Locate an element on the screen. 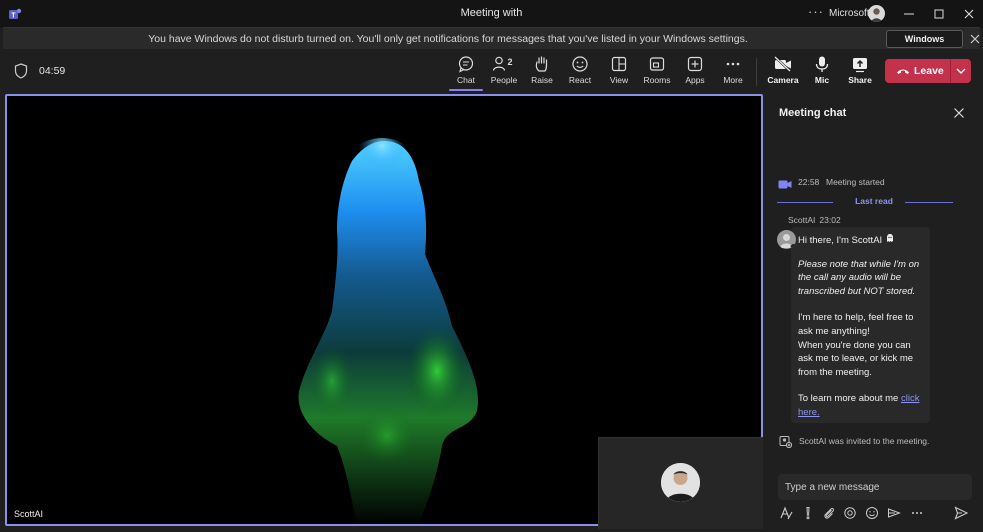 The width and height of the screenshot is (983, 532). raise-hand-button: Raise is located at coordinates (542, 72).